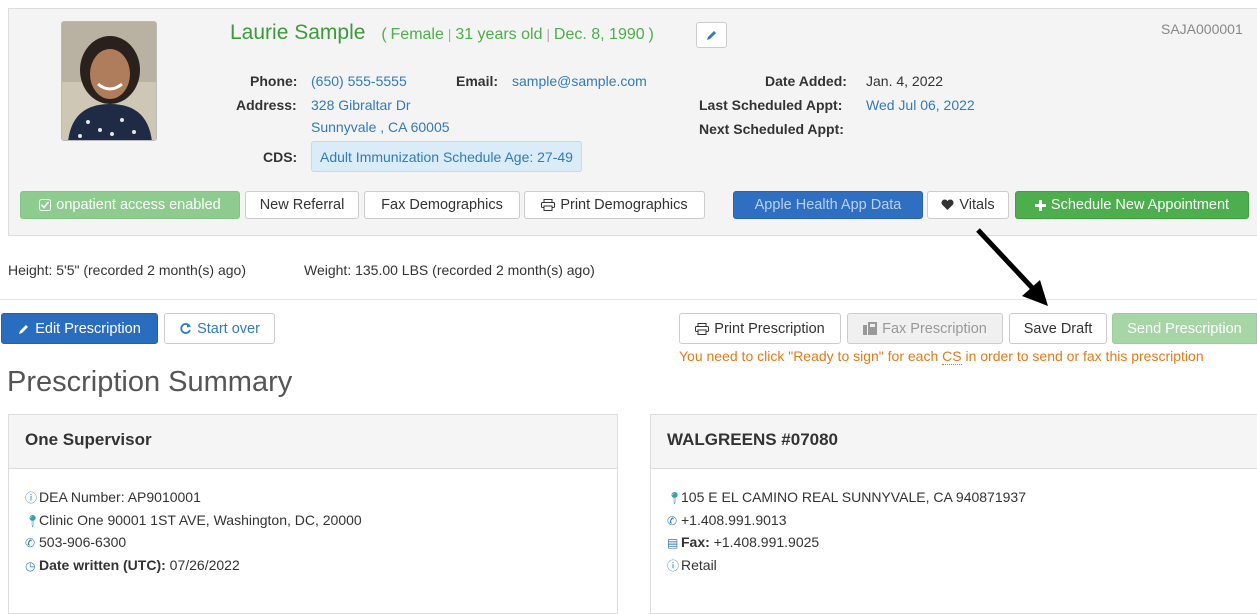 The width and height of the screenshot is (1257, 614). Describe the element at coordinates (651, 34) in the screenshot. I see `patient-meta-close: )` at that location.